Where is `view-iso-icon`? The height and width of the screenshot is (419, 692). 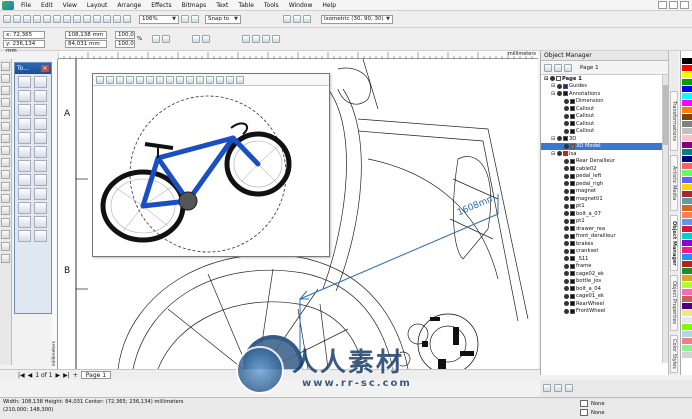 view-iso-icon is located at coordinates (190, 79).